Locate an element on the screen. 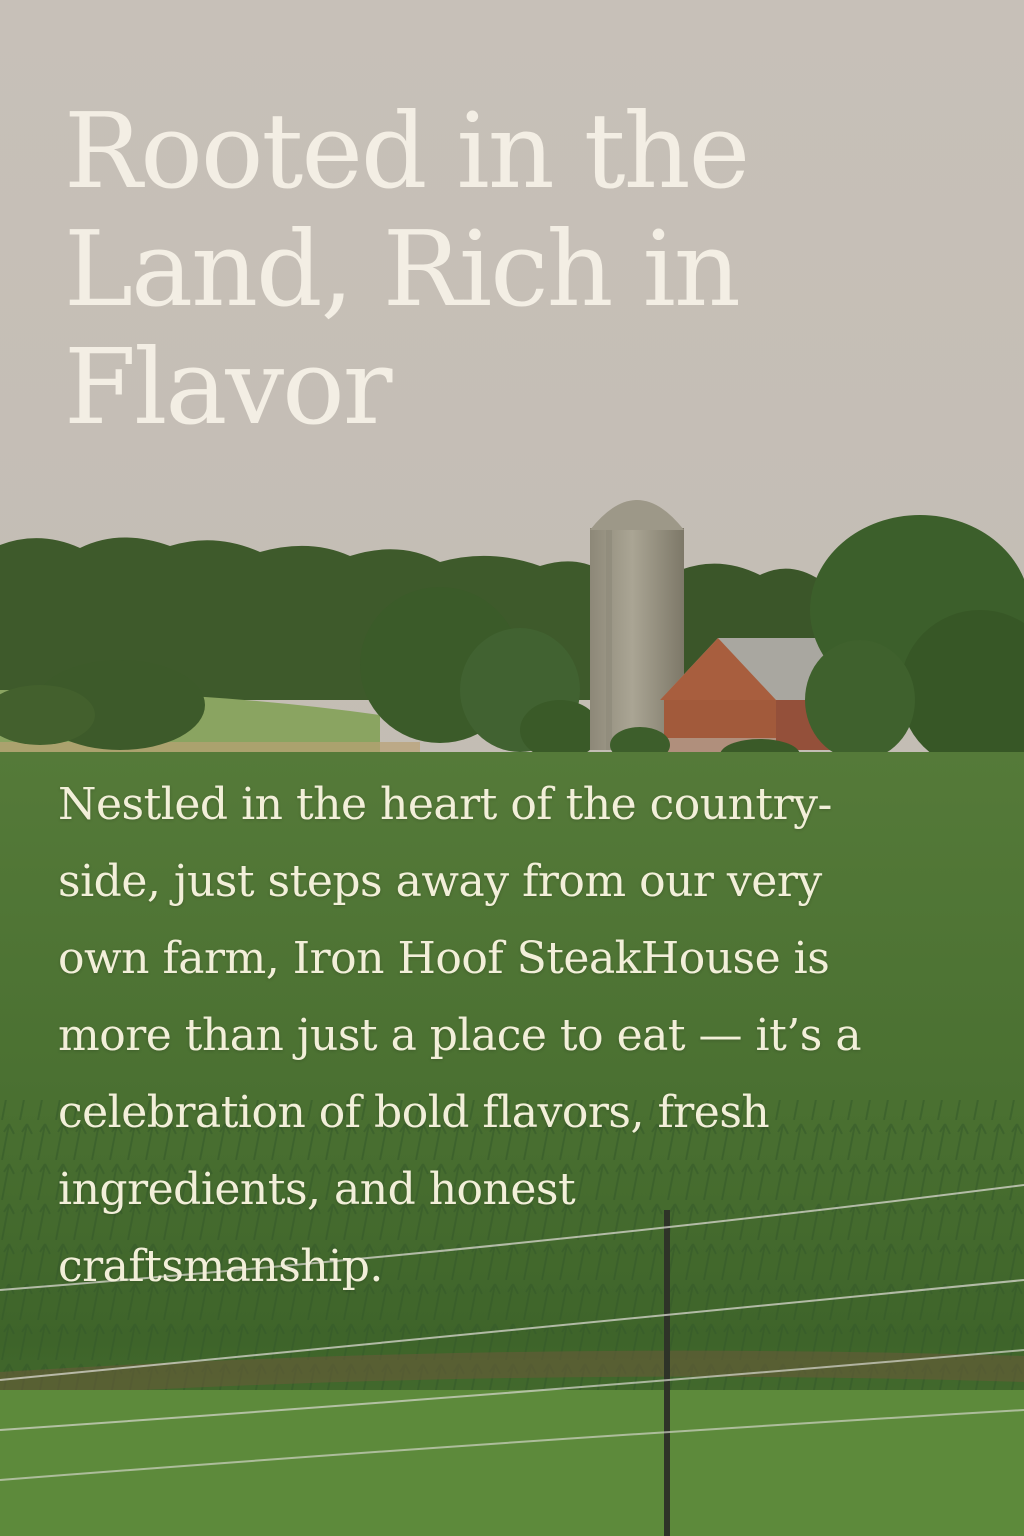 Image resolution: width=1024 pixels, height=1536 pixels. paragraph-line: own farm, Iron Hoof SteakHouse is is located at coordinates (444, 958).